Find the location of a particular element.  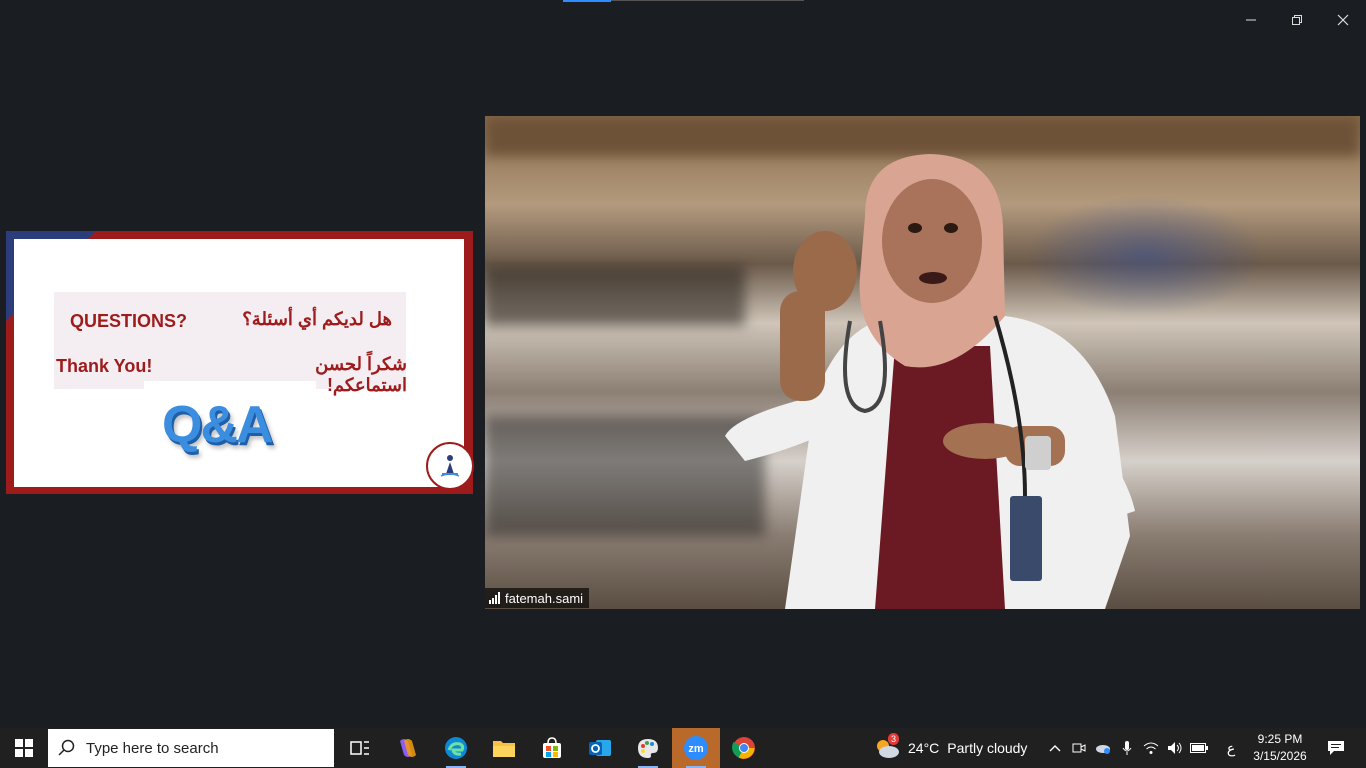

copilot-button is located at coordinates (408, 748).